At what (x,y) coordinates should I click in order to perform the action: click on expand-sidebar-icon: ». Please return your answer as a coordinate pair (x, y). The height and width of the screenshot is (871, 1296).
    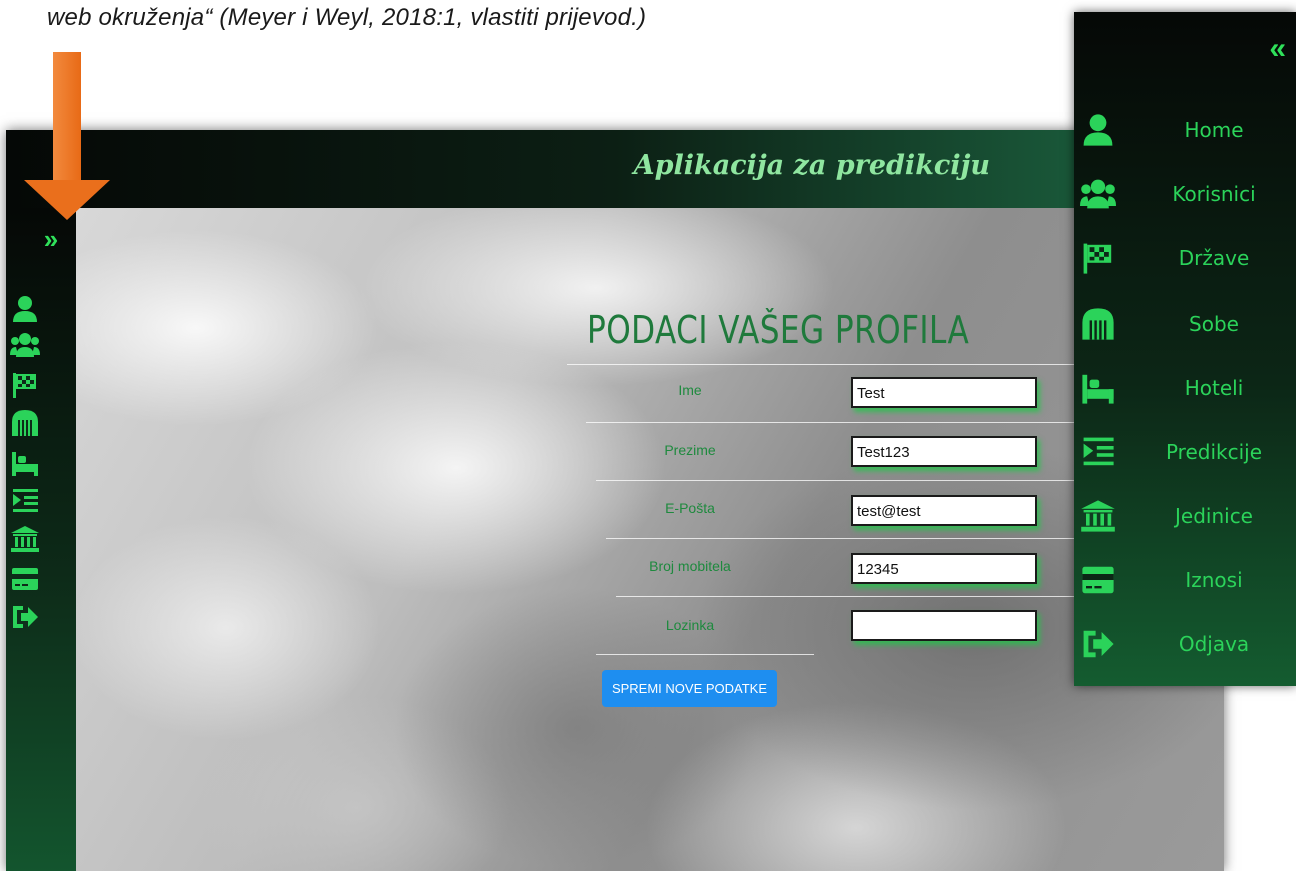
    Looking at the image, I should click on (51, 239).